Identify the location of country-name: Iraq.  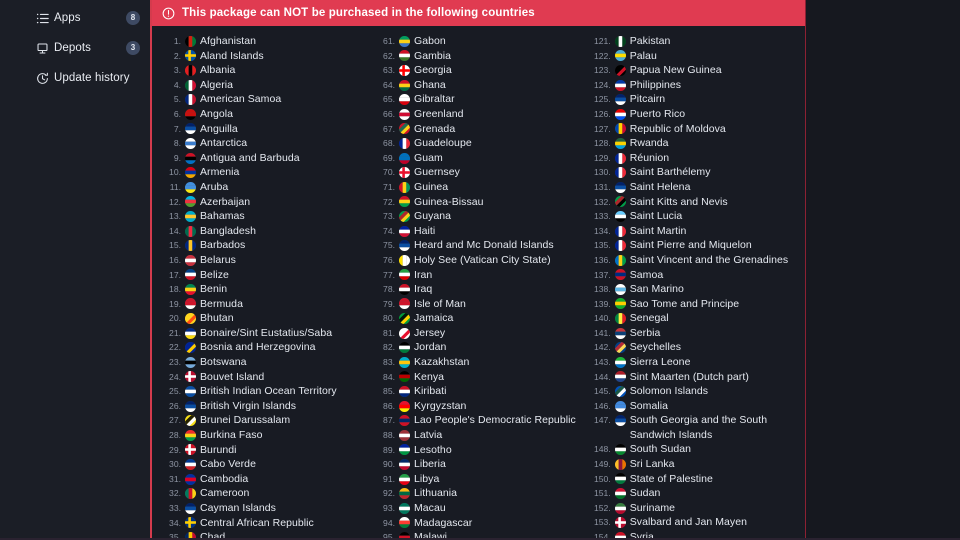
(423, 289).